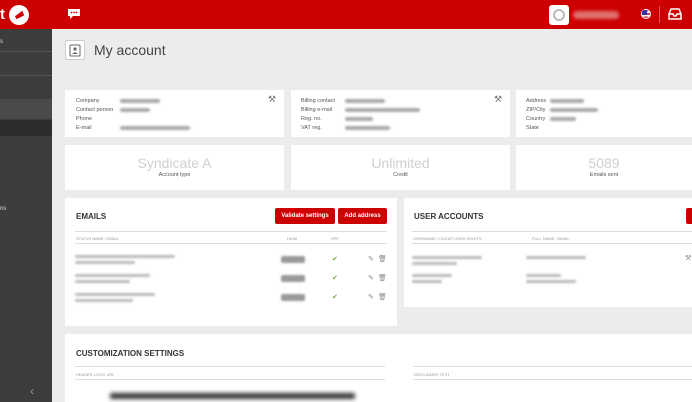  What do you see at coordinates (84, 127) in the screenshot?
I see `info-label: E-mail` at bounding box center [84, 127].